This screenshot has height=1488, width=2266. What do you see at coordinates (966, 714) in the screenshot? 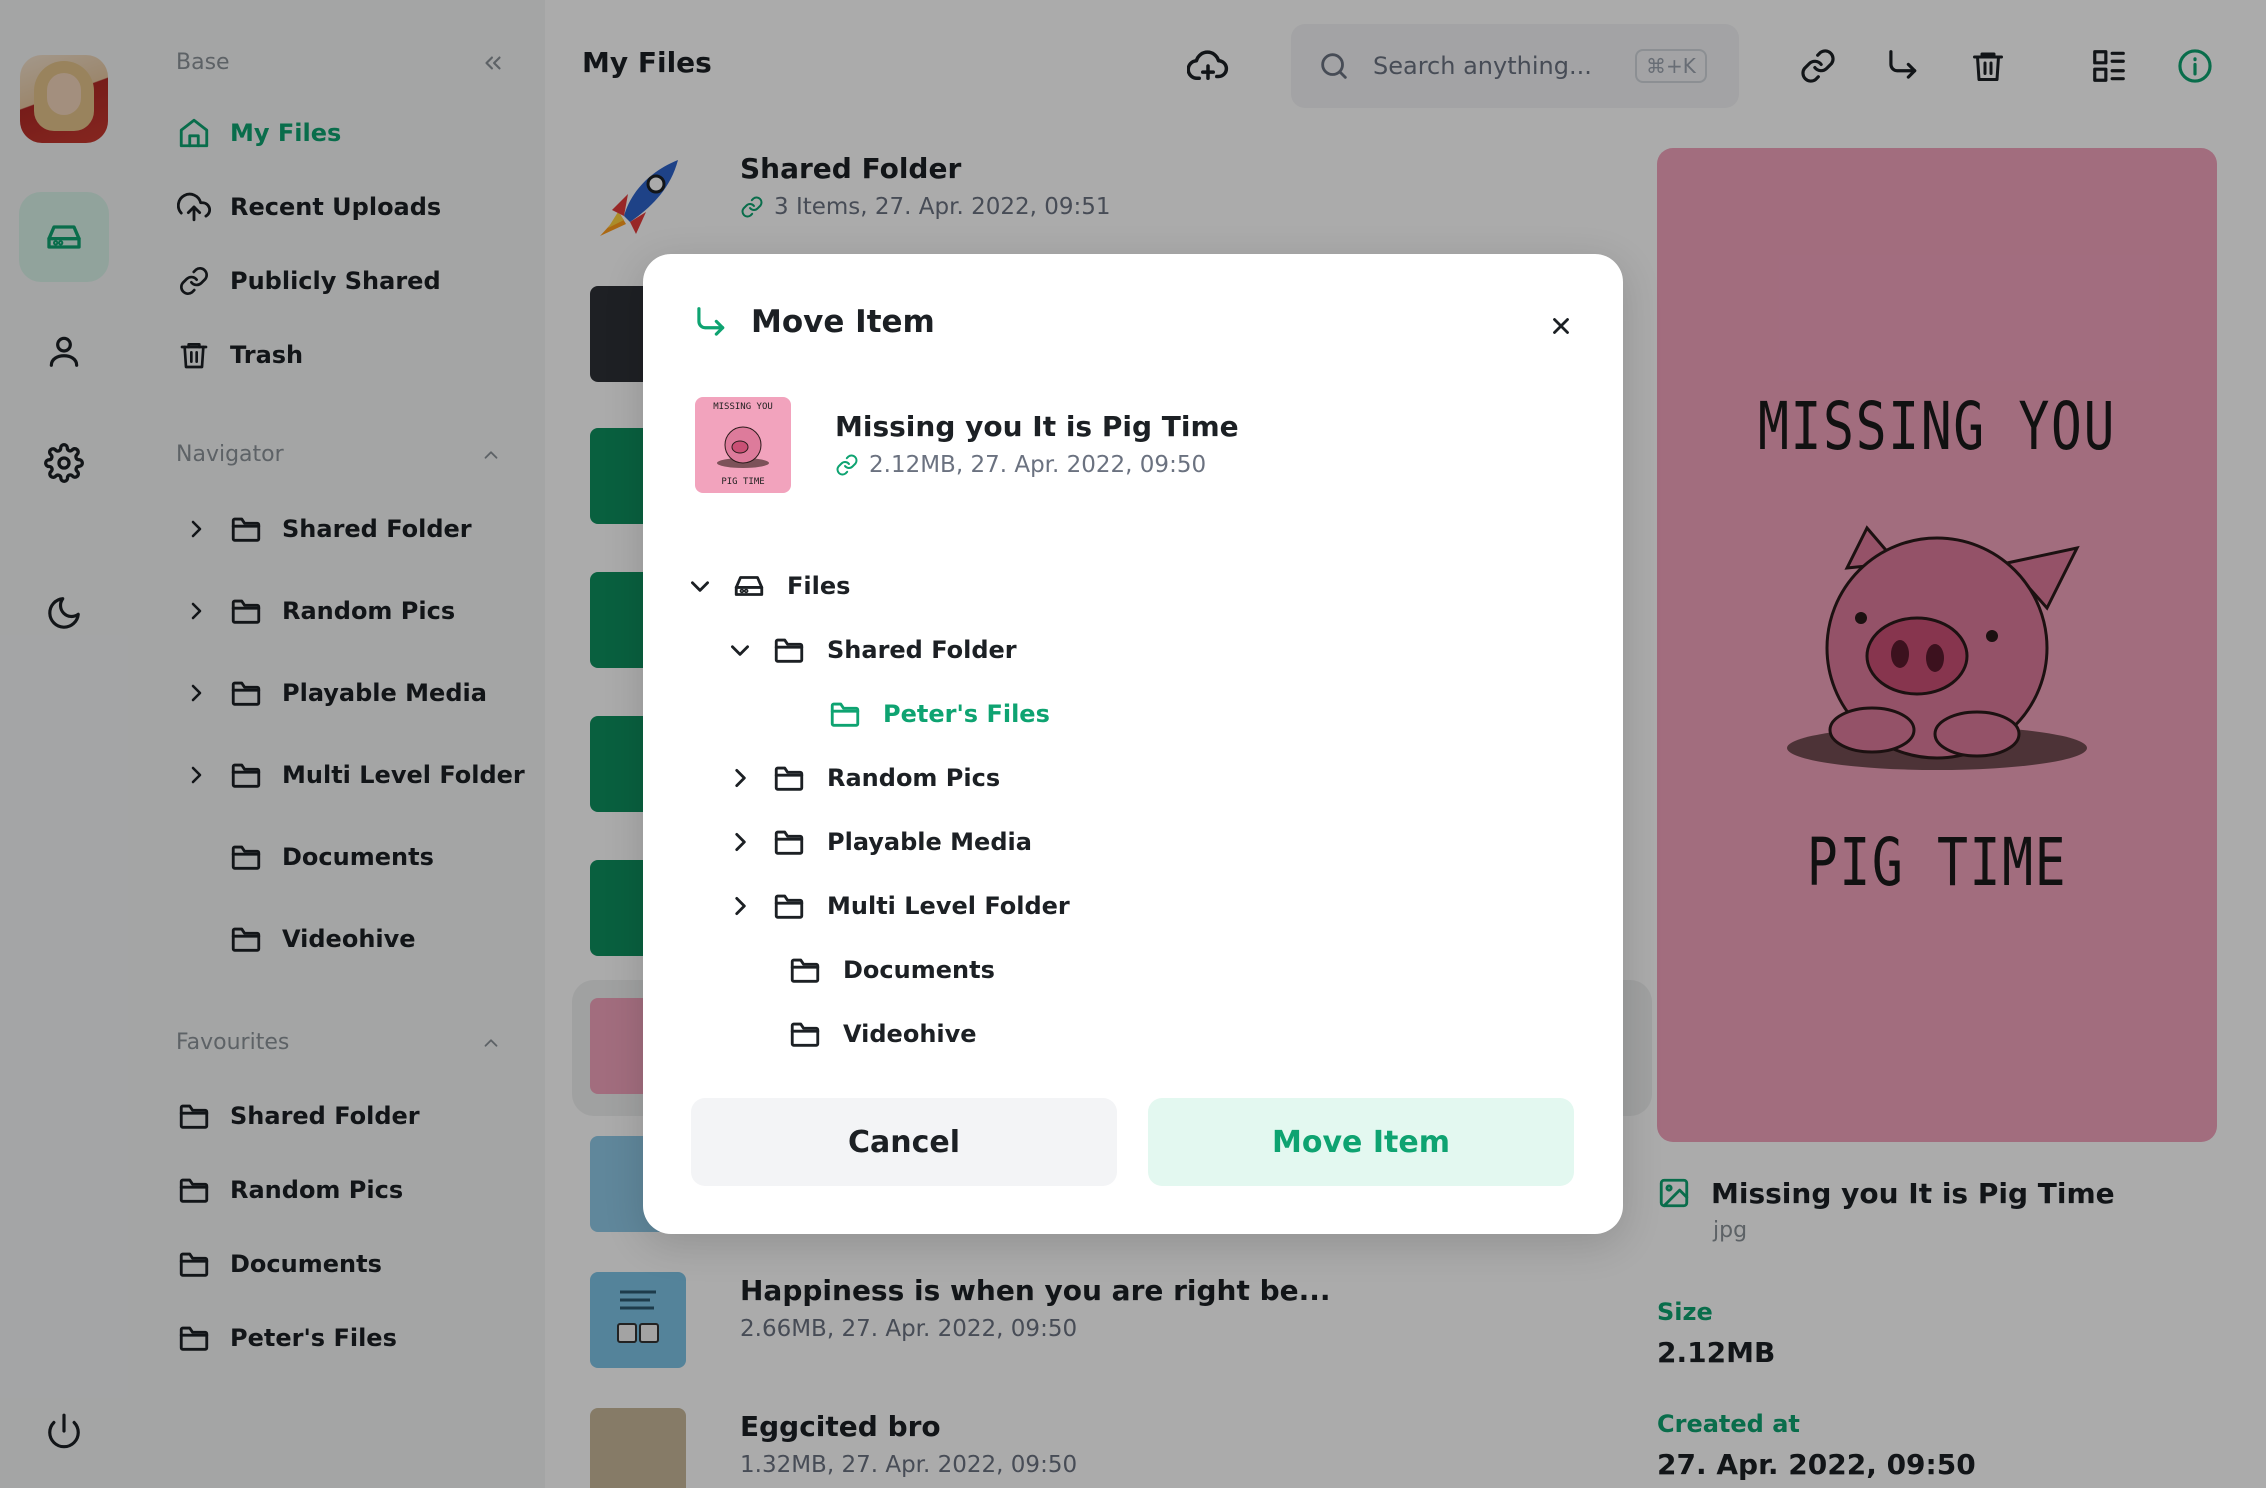
I see `tree-item-label: Peter's Files` at bounding box center [966, 714].